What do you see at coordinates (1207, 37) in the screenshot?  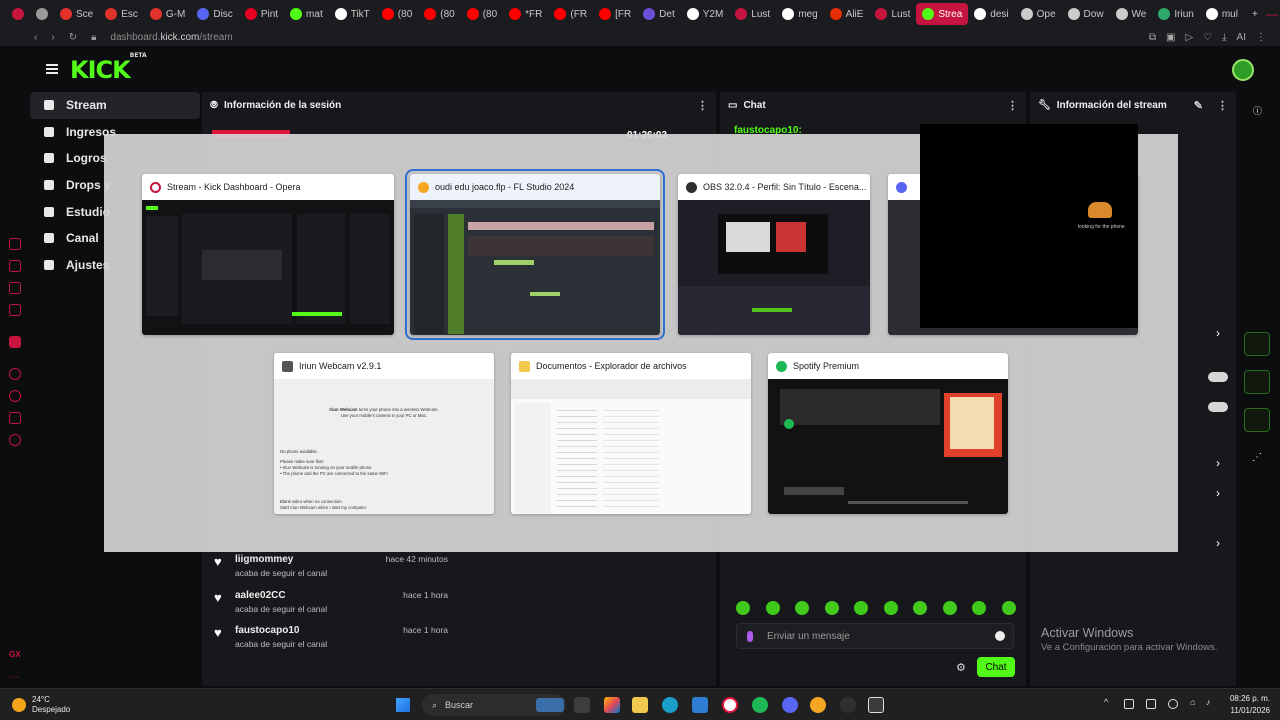 I see `heart-icon: ♡` at bounding box center [1207, 37].